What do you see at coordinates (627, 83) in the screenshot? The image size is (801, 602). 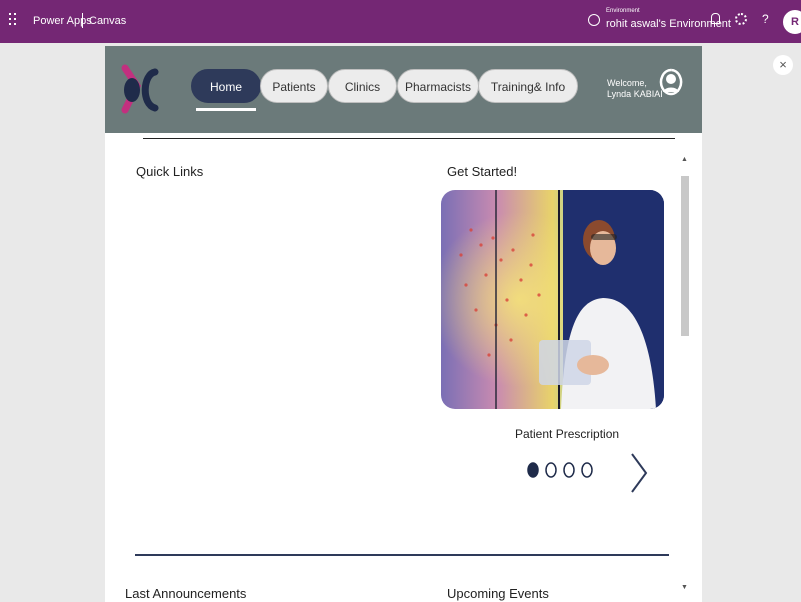 I see `welcome-greeting: Welcome,` at bounding box center [627, 83].